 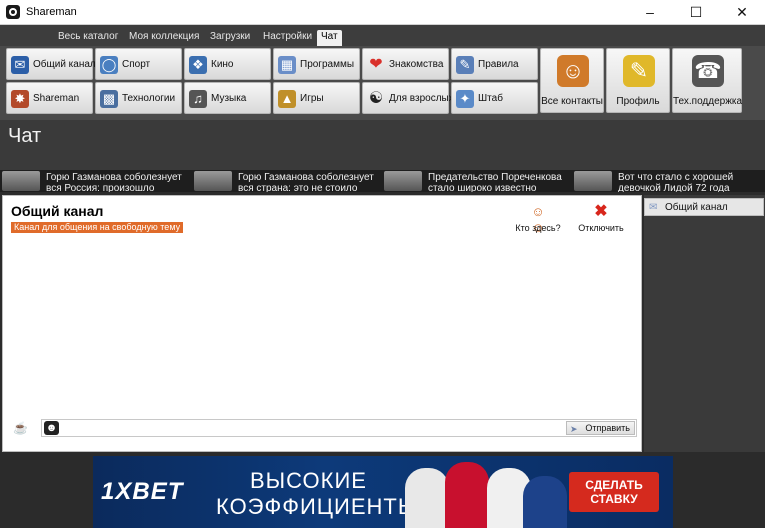 I want to click on page-title: Чат, so click(x=25, y=136).